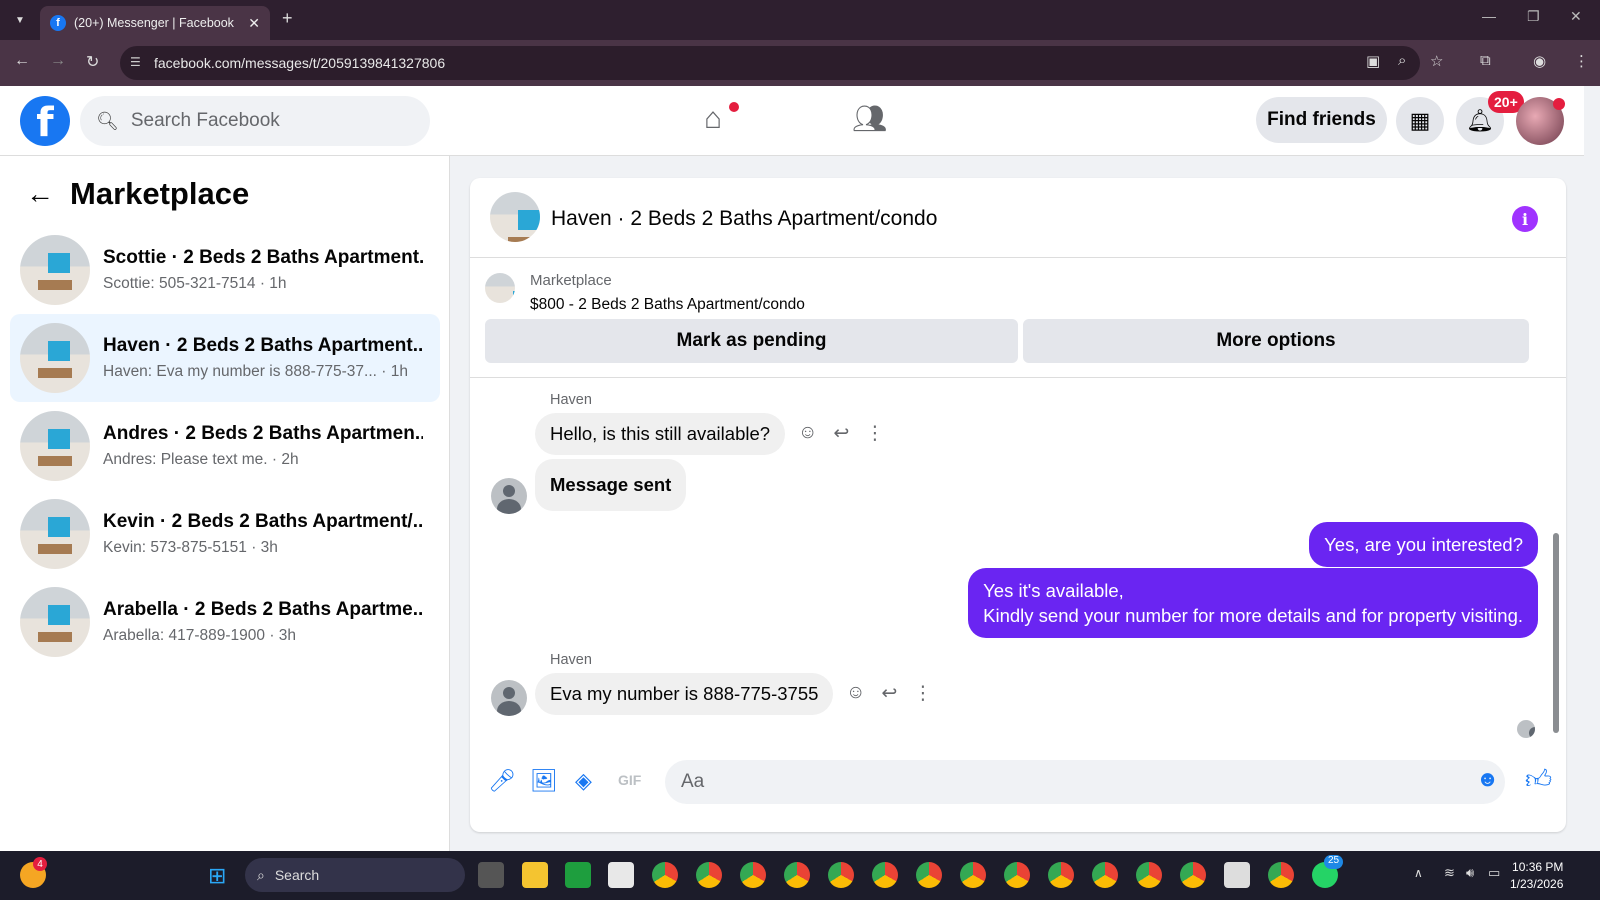 Image resolution: width=1600 pixels, height=900 pixels. What do you see at coordinates (1449, 873) in the screenshot?
I see `wifi-icon: ≋` at bounding box center [1449, 873].